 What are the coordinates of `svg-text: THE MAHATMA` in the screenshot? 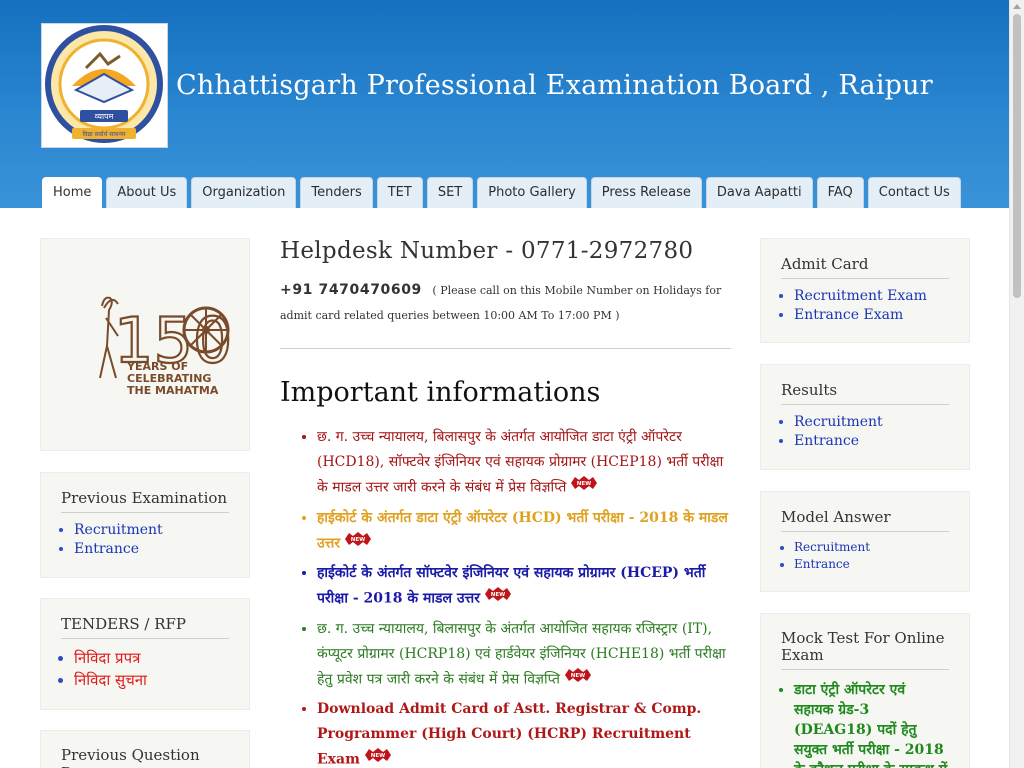 It's located at (173, 390).